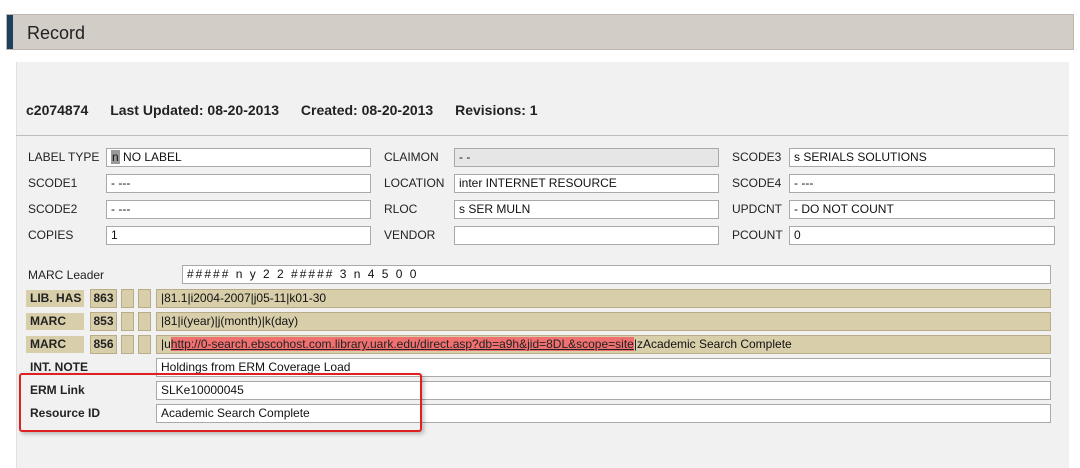 This screenshot has height=468, width=1080. I want to click on scode2-field: - ---, so click(238, 209).